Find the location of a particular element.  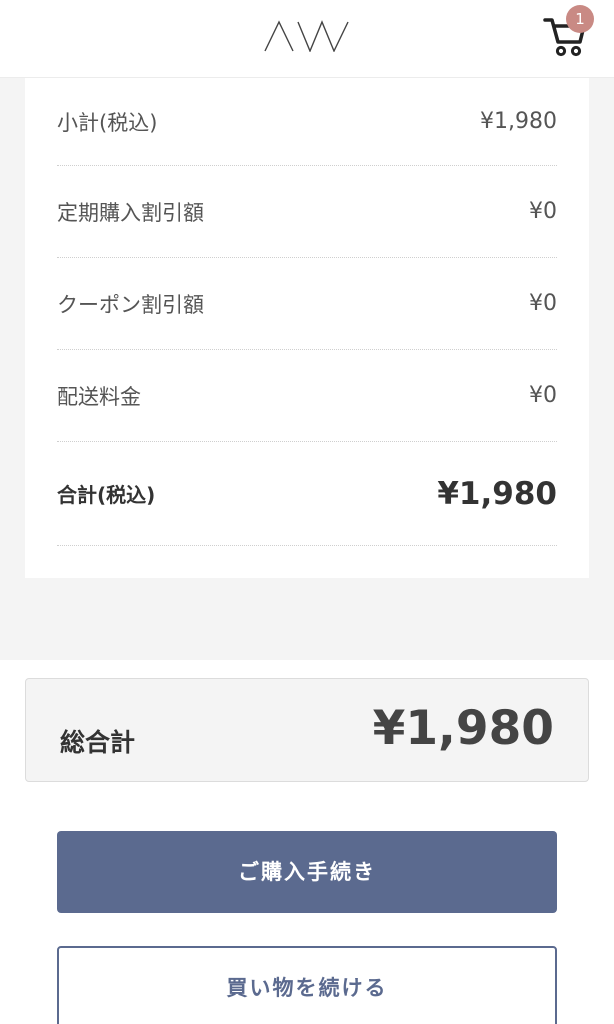

continue-shopping-button: 買い物を続ける is located at coordinates (307, 985).